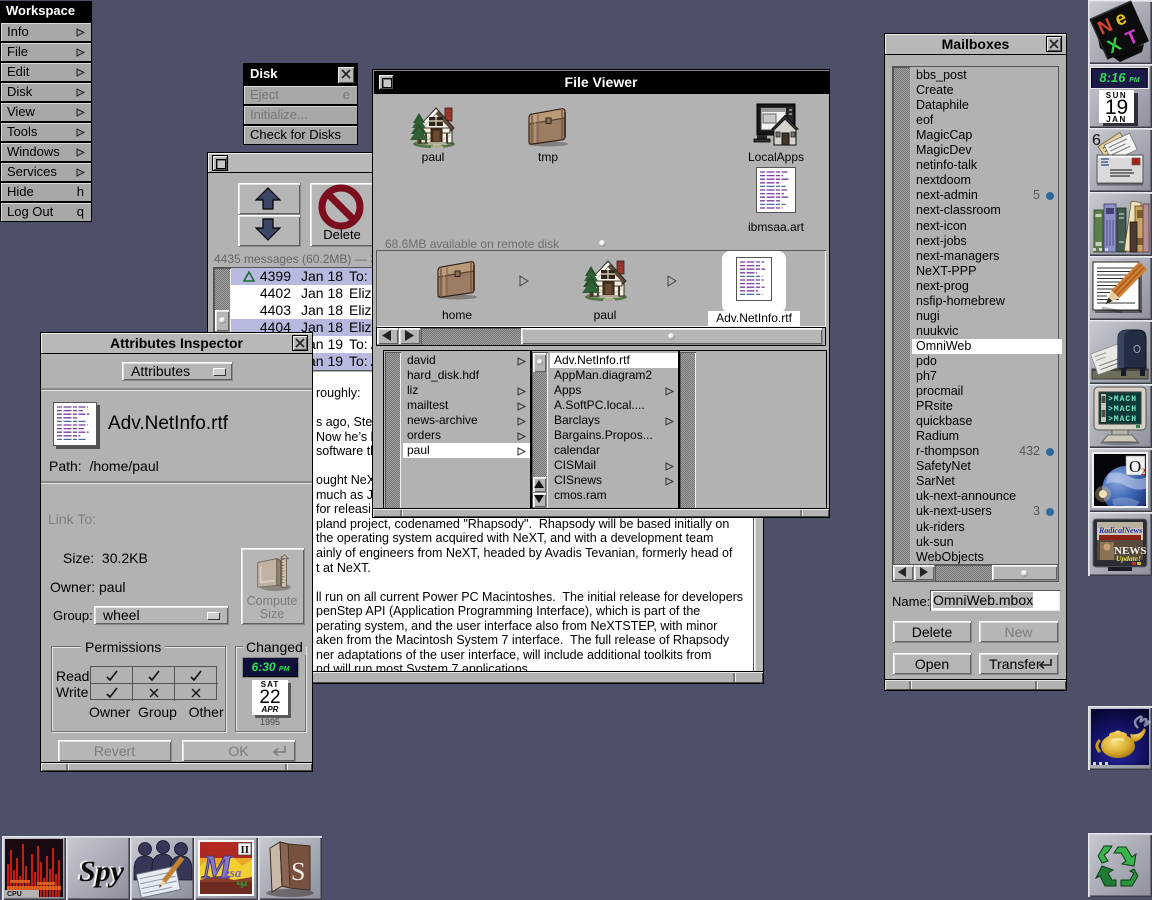  Describe the element at coordinates (14, 894) in the screenshot. I see `svg-text: CPU` at that location.